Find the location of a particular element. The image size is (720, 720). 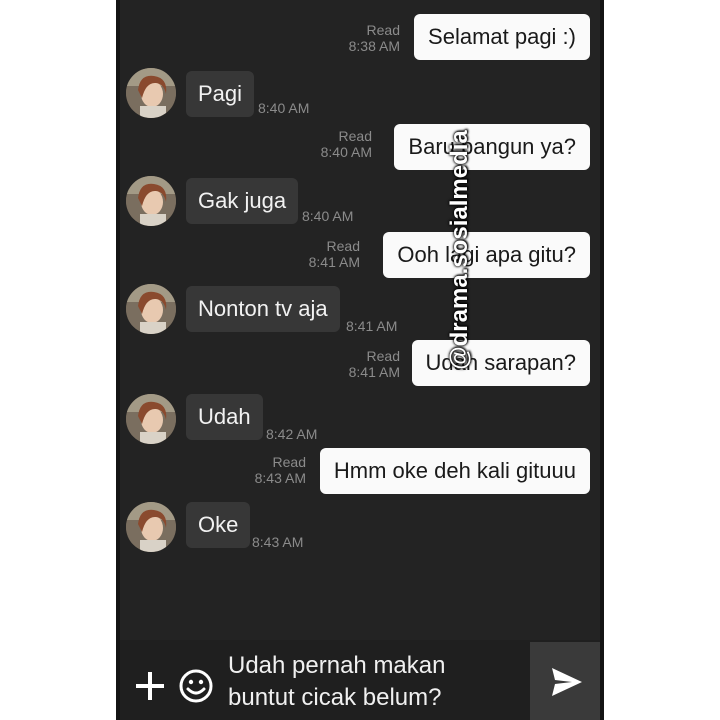

emoji-icon is located at coordinates (196, 686).